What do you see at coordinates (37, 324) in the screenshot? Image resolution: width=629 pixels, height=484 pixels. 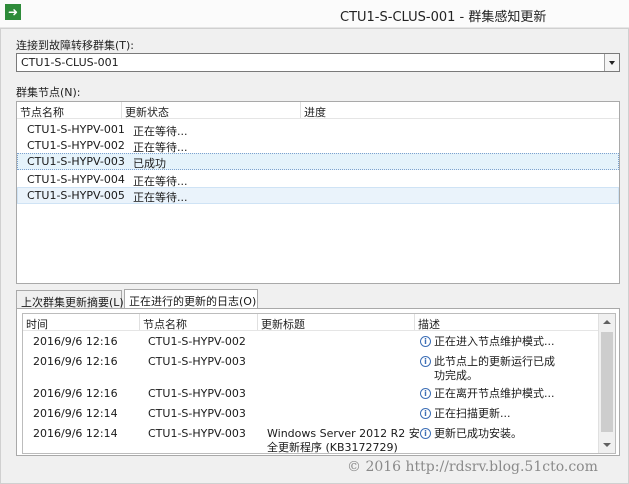 I see `column-header-time: 时间` at bounding box center [37, 324].